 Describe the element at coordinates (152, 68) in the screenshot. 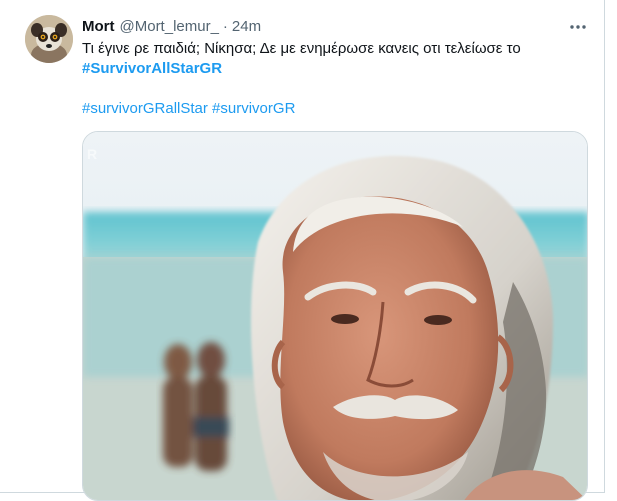

I see `hashtag-link-main: #SurvivorAllStarGR` at that location.